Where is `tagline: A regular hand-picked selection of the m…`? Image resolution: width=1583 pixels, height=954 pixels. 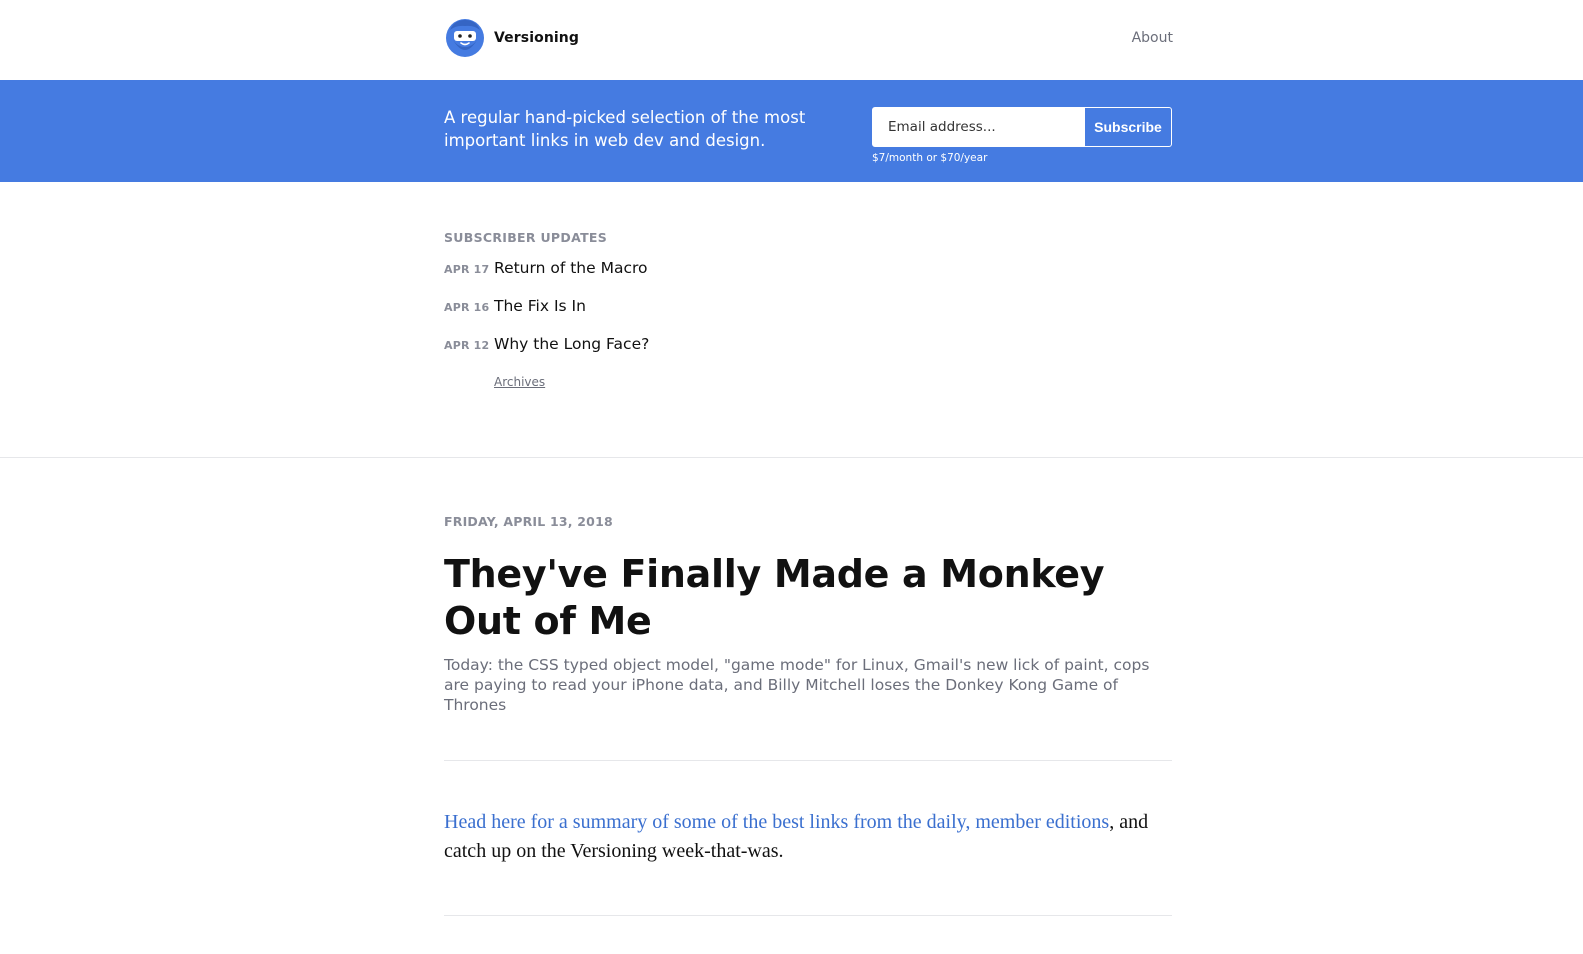
tagline: A regular hand-picked selection of the m… is located at coordinates (625, 129).